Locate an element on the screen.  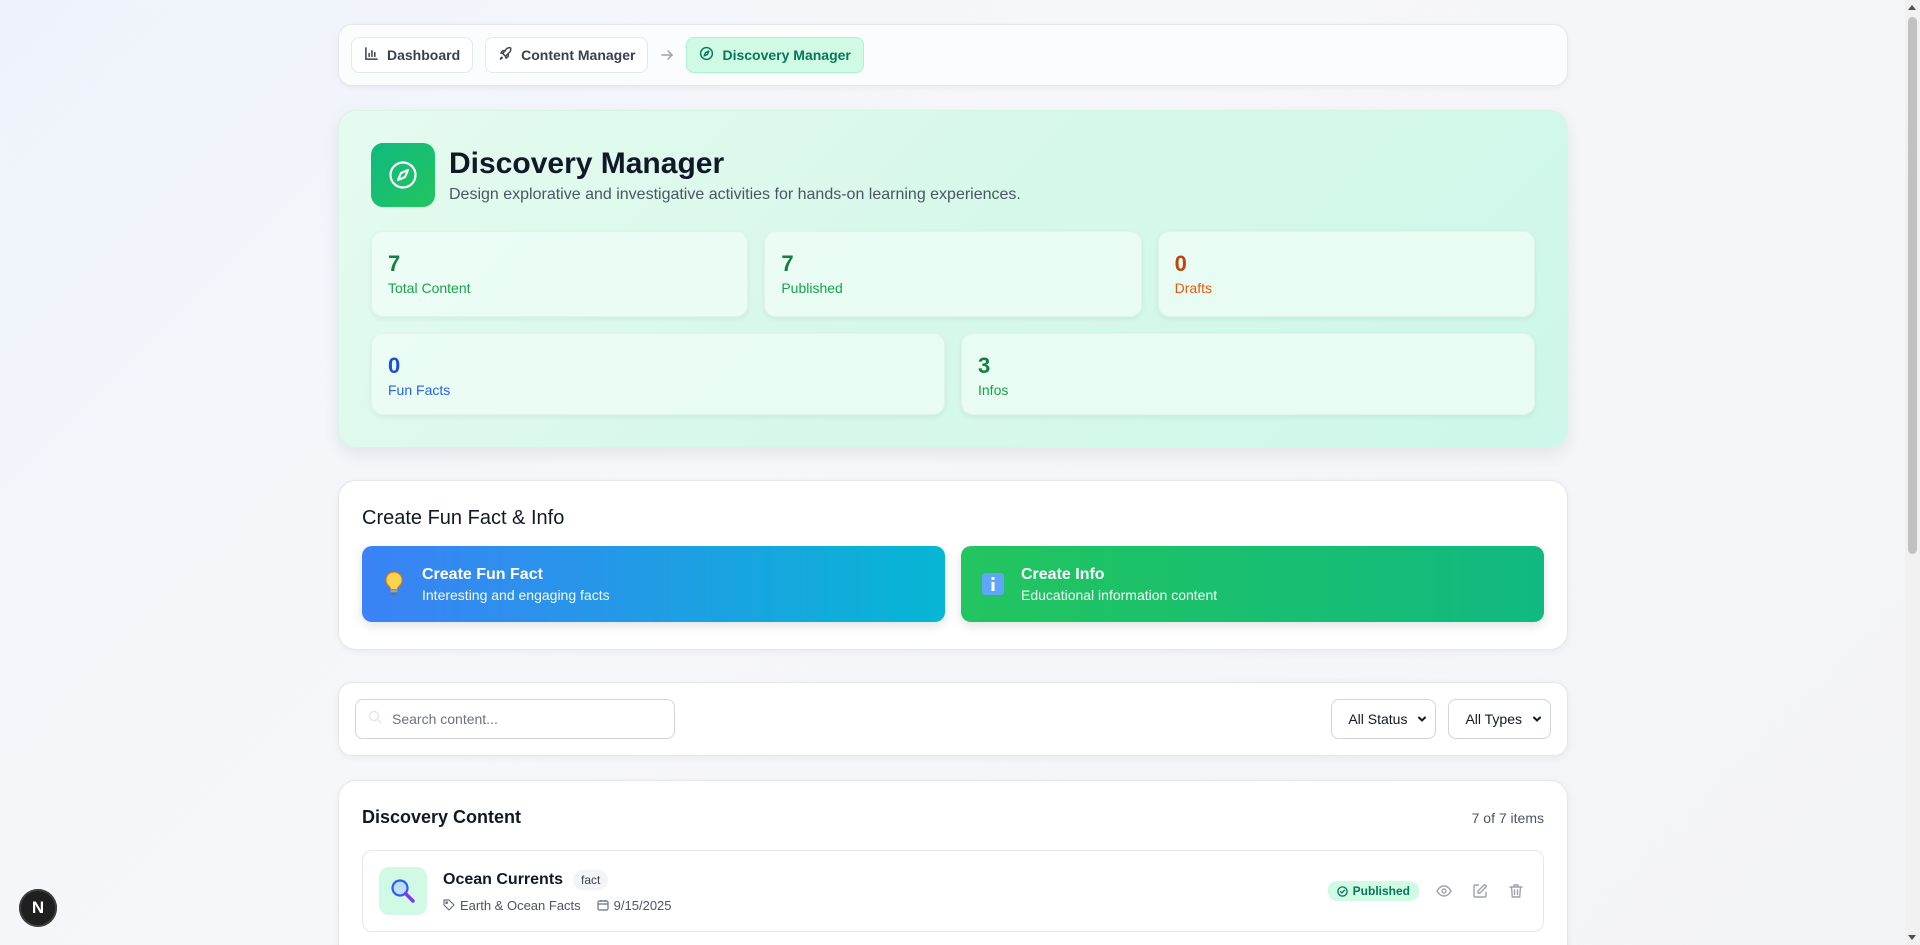
breadcrumb-discovery-manager: Discovery Manager is located at coordinates (775, 55).